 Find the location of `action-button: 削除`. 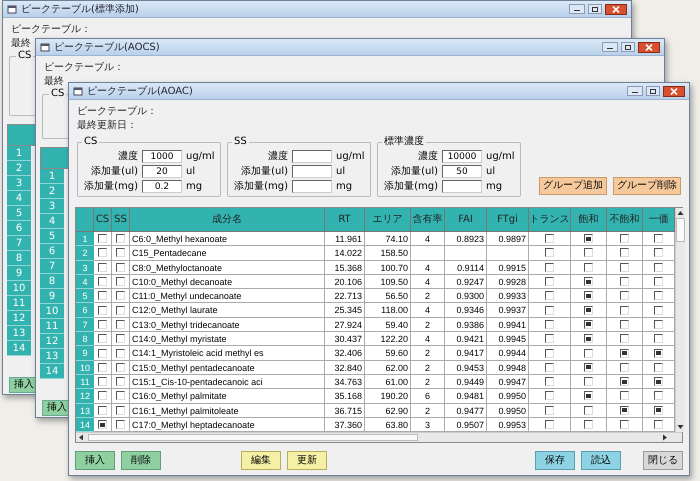

action-button: 削除 is located at coordinates (141, 460).